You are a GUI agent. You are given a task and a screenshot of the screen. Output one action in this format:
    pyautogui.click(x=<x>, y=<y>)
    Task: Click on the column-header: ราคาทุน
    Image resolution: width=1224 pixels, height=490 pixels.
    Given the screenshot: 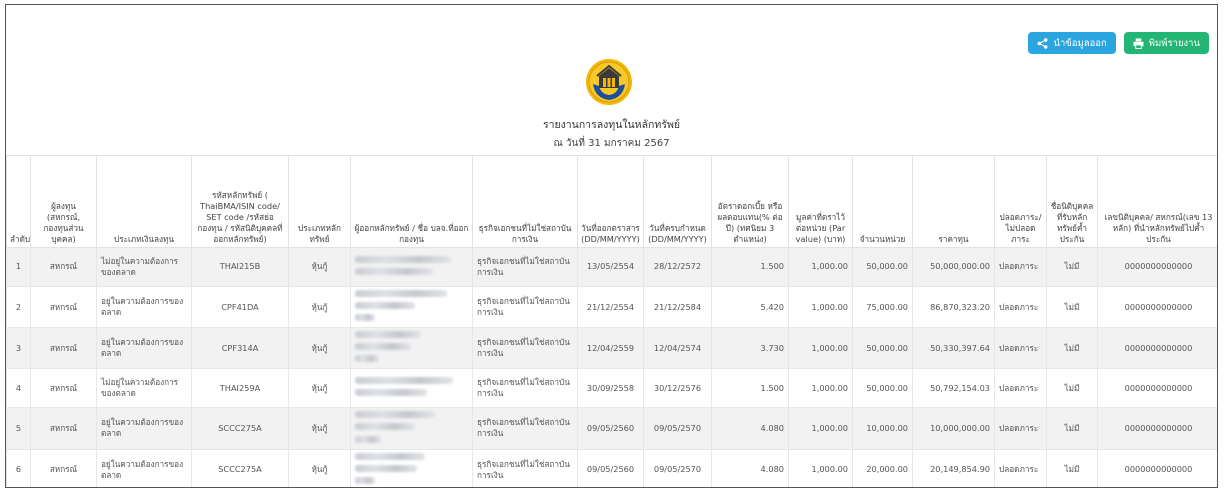 What is the action you would take?
    pyautogui.click(x=953, y=201)
    